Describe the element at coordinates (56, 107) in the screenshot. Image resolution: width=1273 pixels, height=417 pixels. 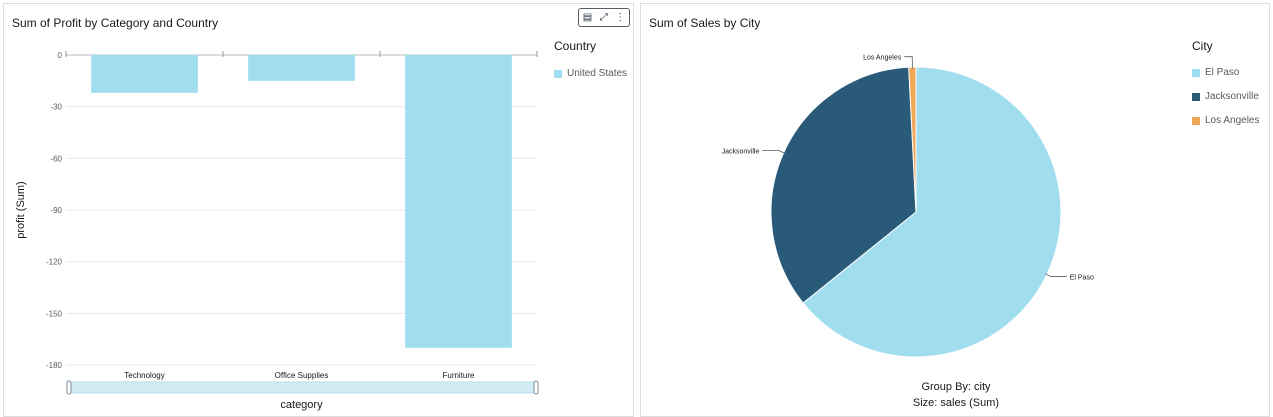
I see `y-tick-label: -30` at that location.